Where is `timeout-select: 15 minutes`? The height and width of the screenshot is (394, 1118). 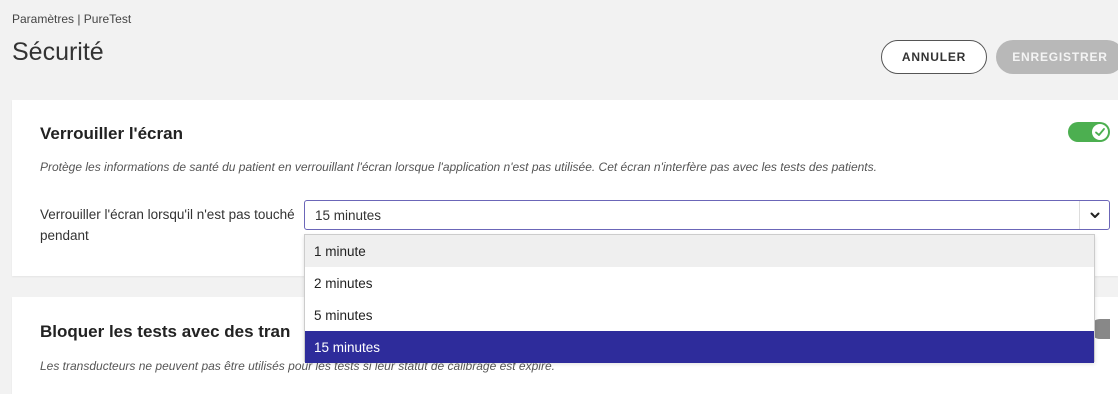
timeout-select: 15 minutes is located at coordinates (707, 215).